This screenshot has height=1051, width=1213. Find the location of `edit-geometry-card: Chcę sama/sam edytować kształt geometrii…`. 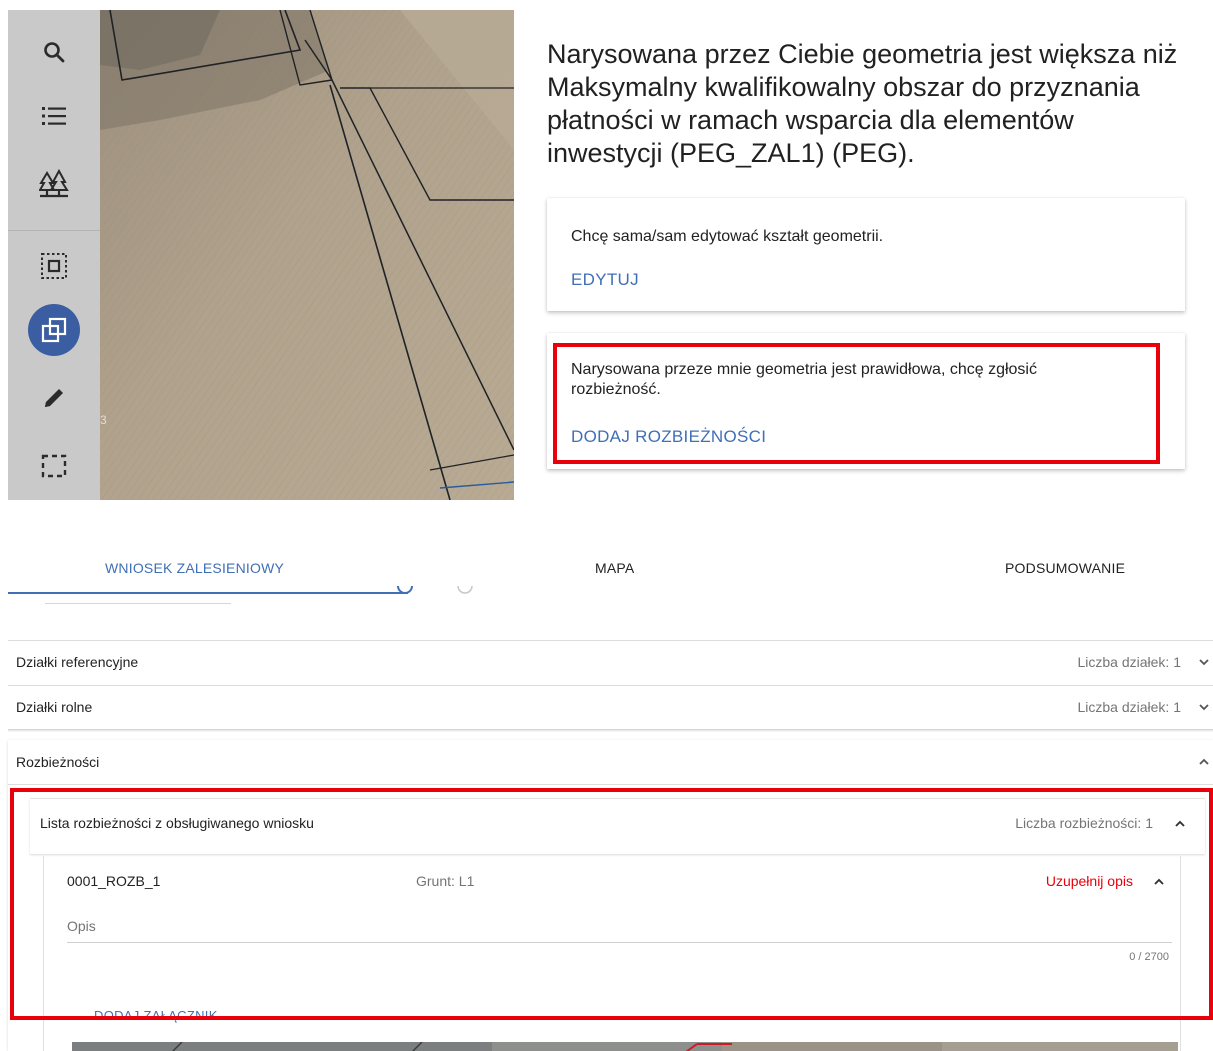

edit-geometry-card: Chcę sama/sam edytować kształt geometrii… is located at coordinates (866, 254).